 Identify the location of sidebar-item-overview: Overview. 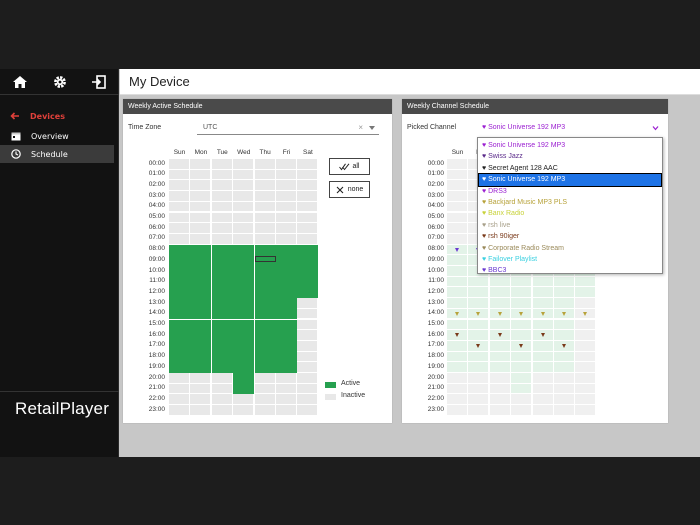
(57, 136).